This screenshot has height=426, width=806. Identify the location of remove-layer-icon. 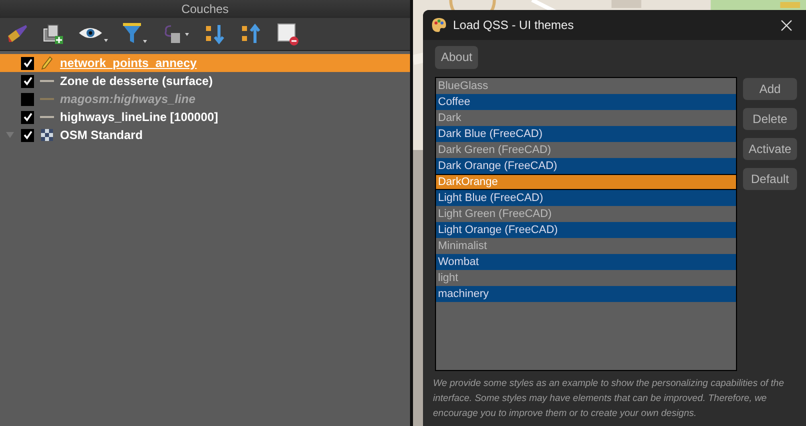
(288, 34).